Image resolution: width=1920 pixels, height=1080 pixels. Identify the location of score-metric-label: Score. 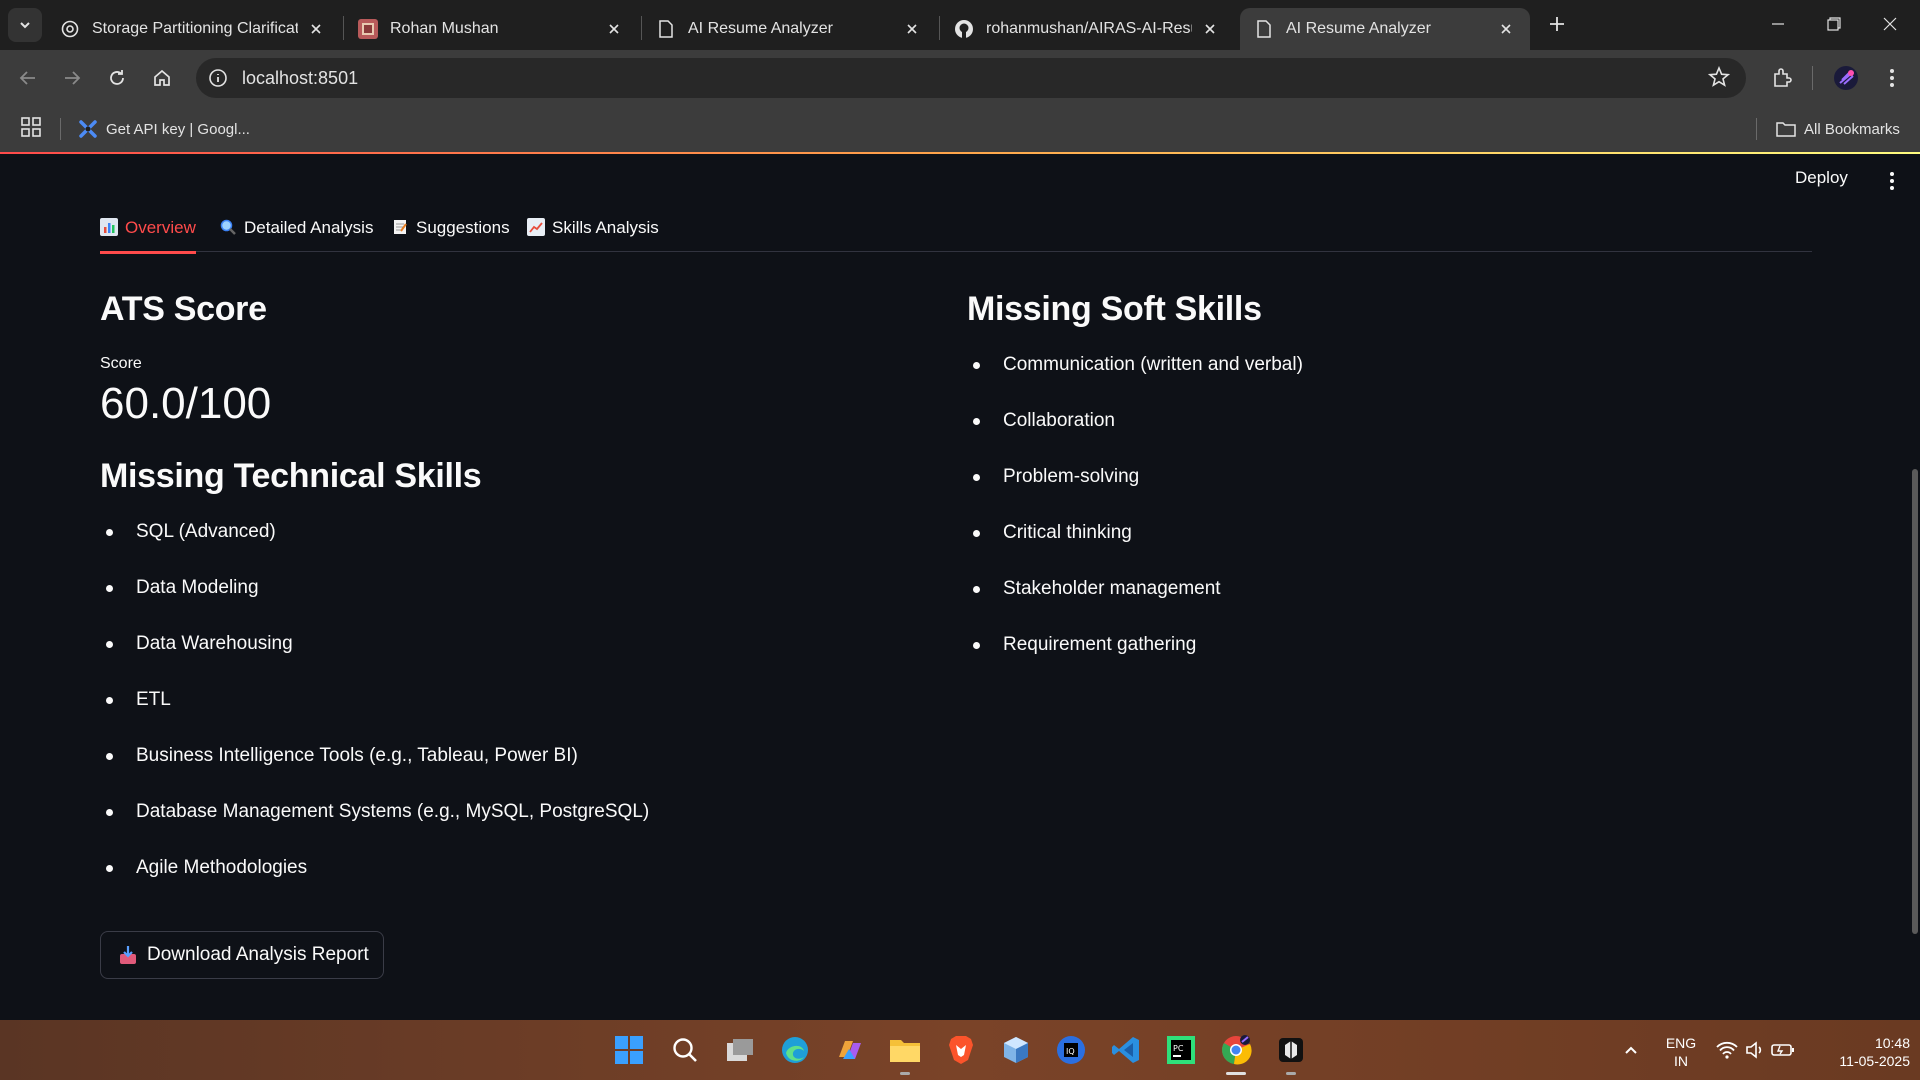
(121, 363).